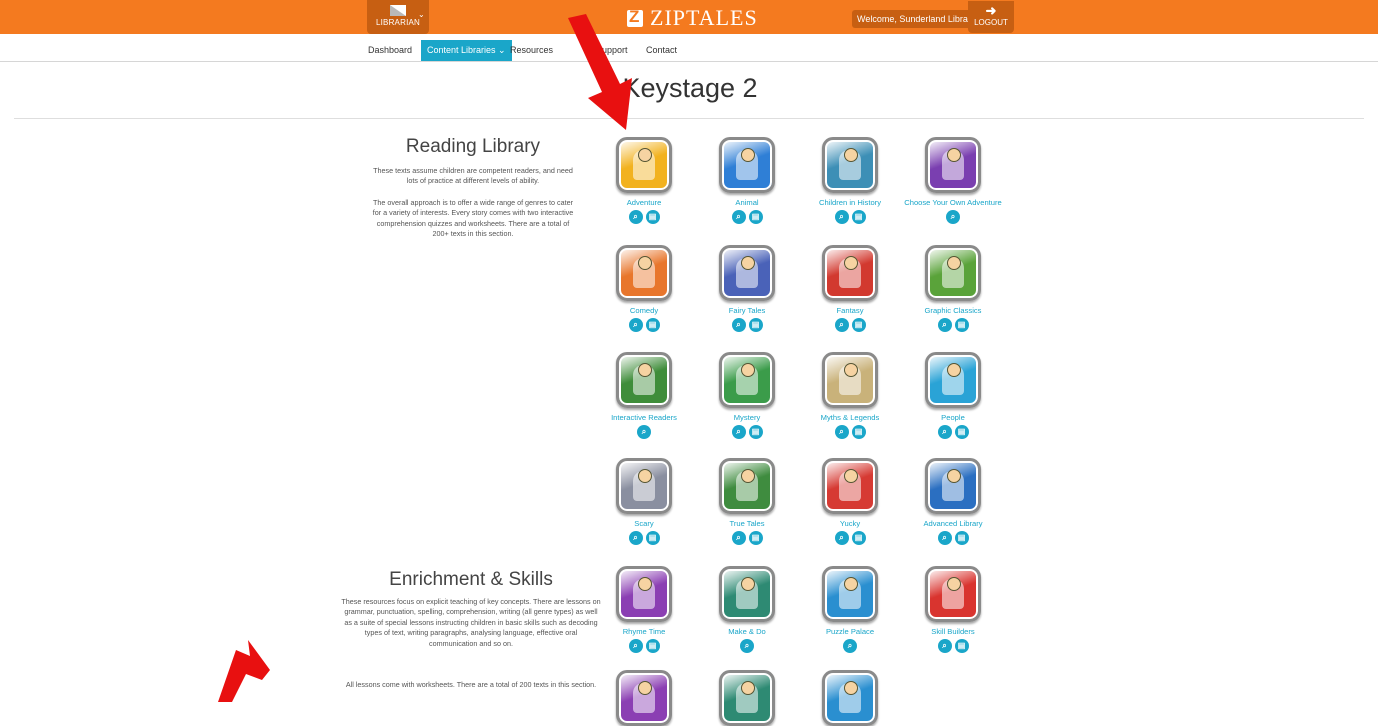  Describe the element at coordinates (850, 486) in the screenshot. I see `yucky-icon` at that location.